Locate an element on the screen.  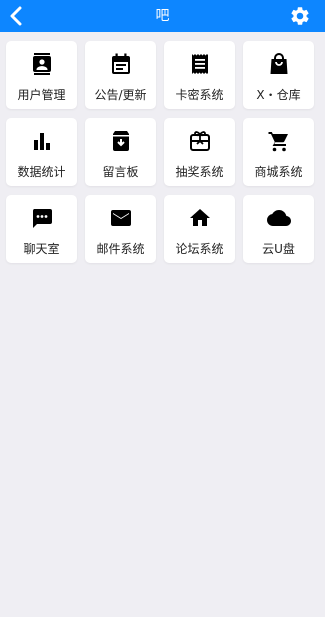
tile-label: 数据统计 is located at coordinates (41, 172).